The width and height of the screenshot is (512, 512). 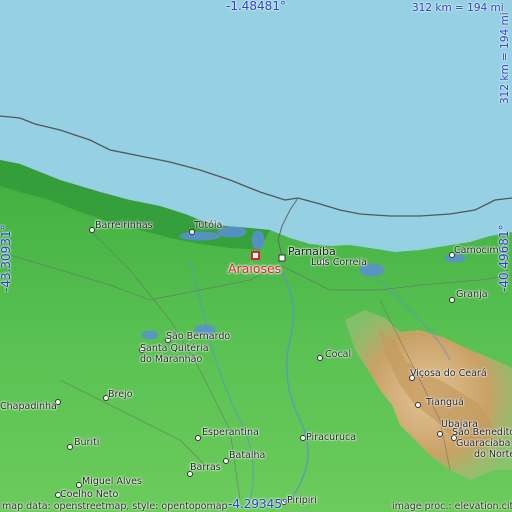 What do you see at coordinates (258, 504) in the screenshot?
I see `coord-bottom: -4.29345°` at bounding box center [258, 504].